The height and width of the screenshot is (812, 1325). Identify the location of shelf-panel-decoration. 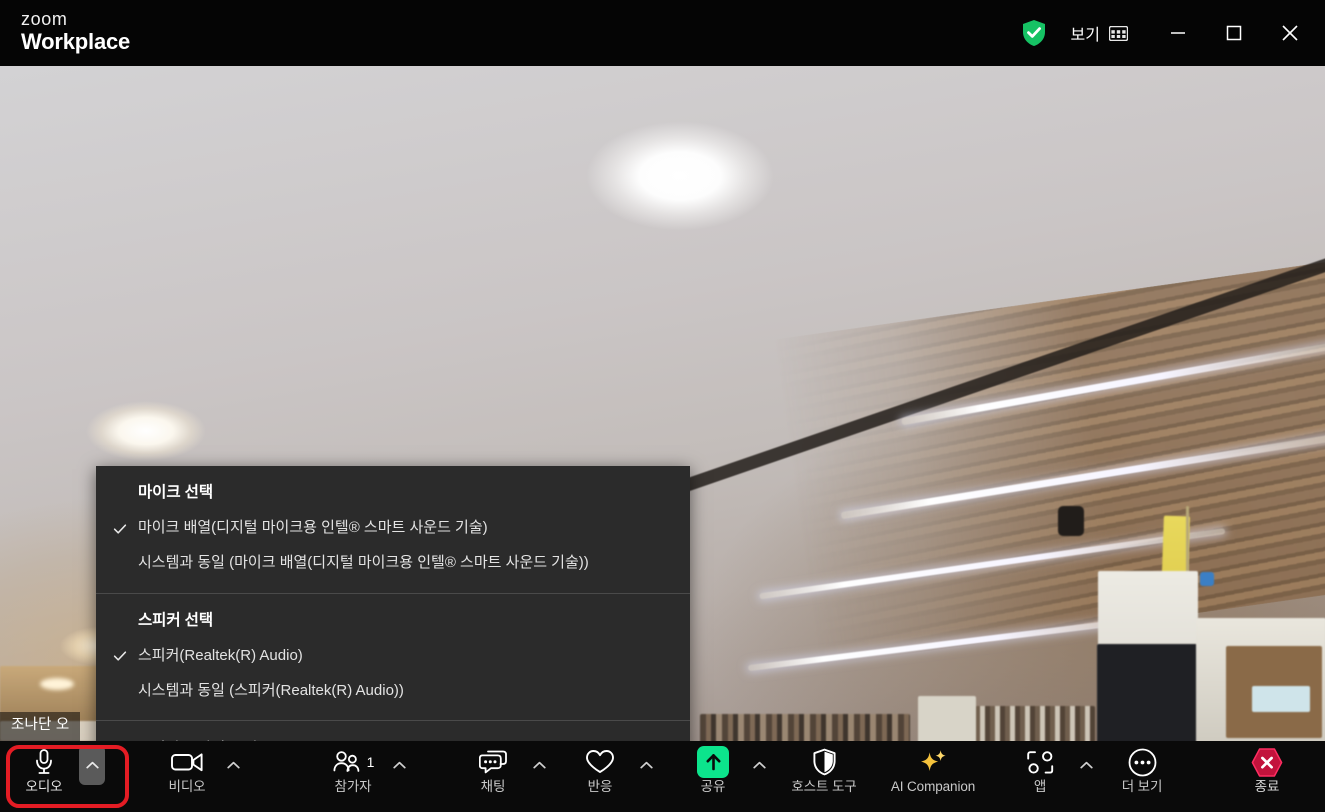
(947, 718).